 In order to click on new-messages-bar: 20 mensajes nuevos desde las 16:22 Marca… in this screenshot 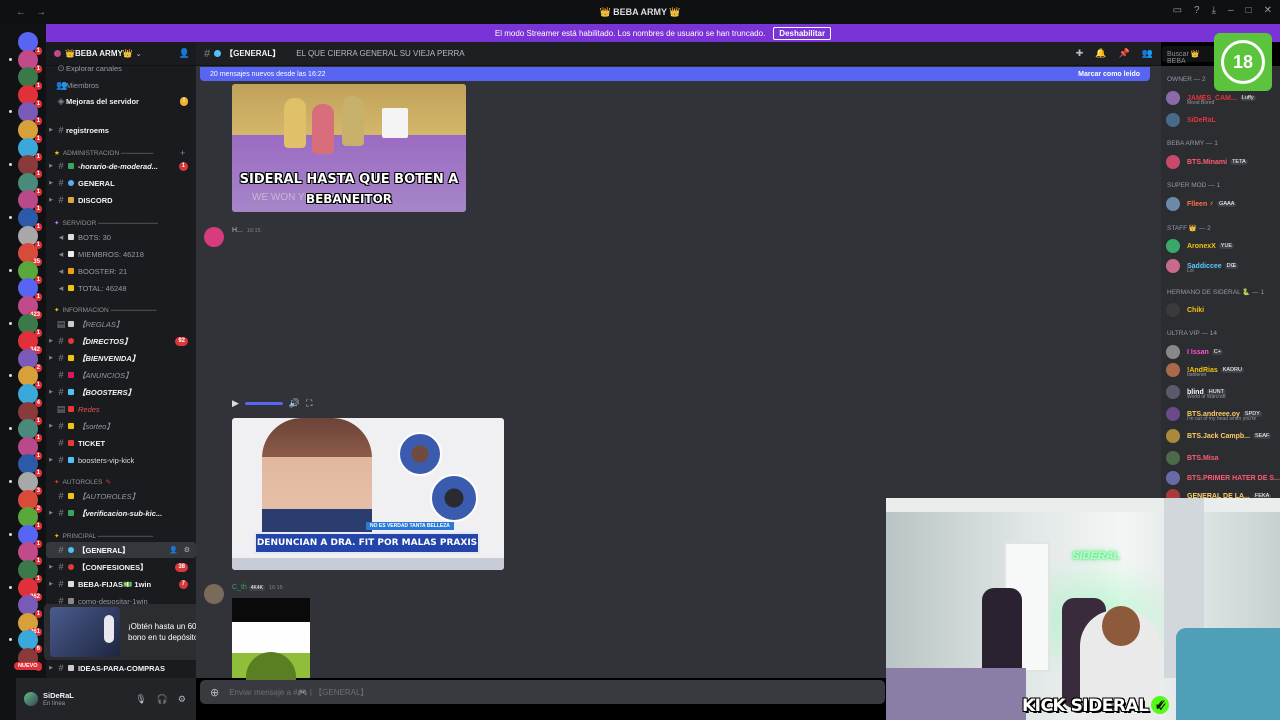, I will do `click(675, 74)`.